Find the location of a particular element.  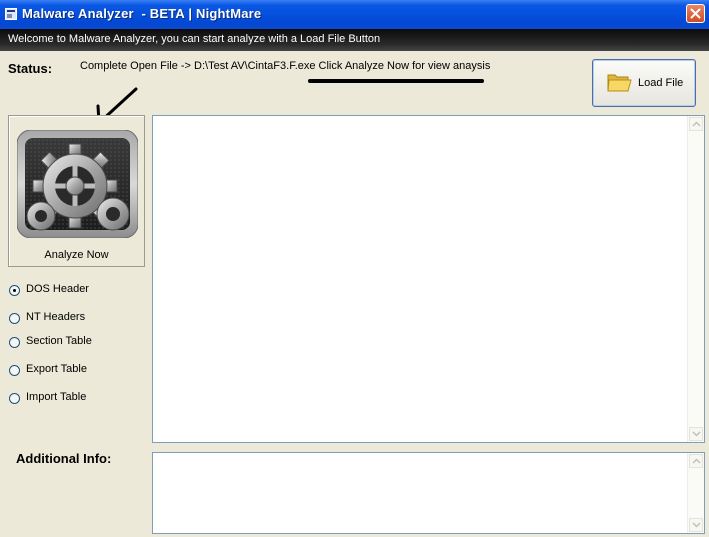

radio-label: Section Table is located at coordinates (59, 341).